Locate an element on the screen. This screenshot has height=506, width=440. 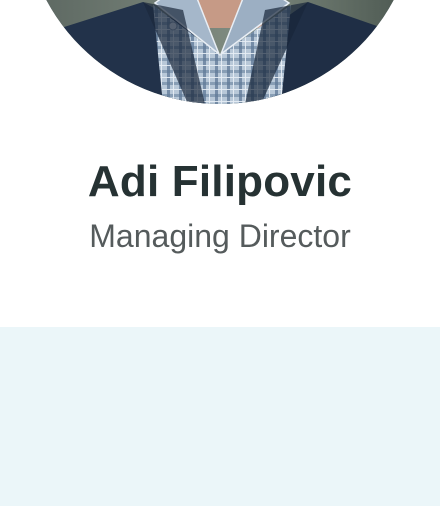
member-name: Adi Filipovic is located at coordinates (220, 182).